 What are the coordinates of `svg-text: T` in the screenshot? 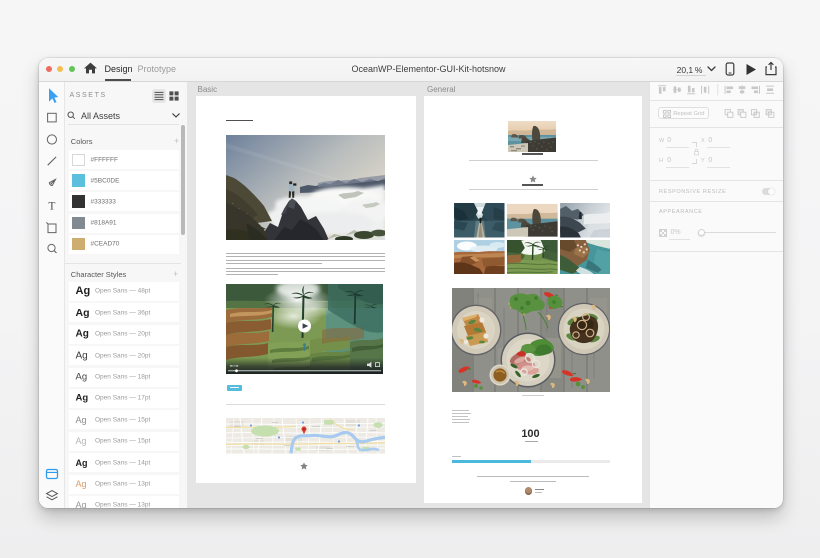 It's located at (51, 207).